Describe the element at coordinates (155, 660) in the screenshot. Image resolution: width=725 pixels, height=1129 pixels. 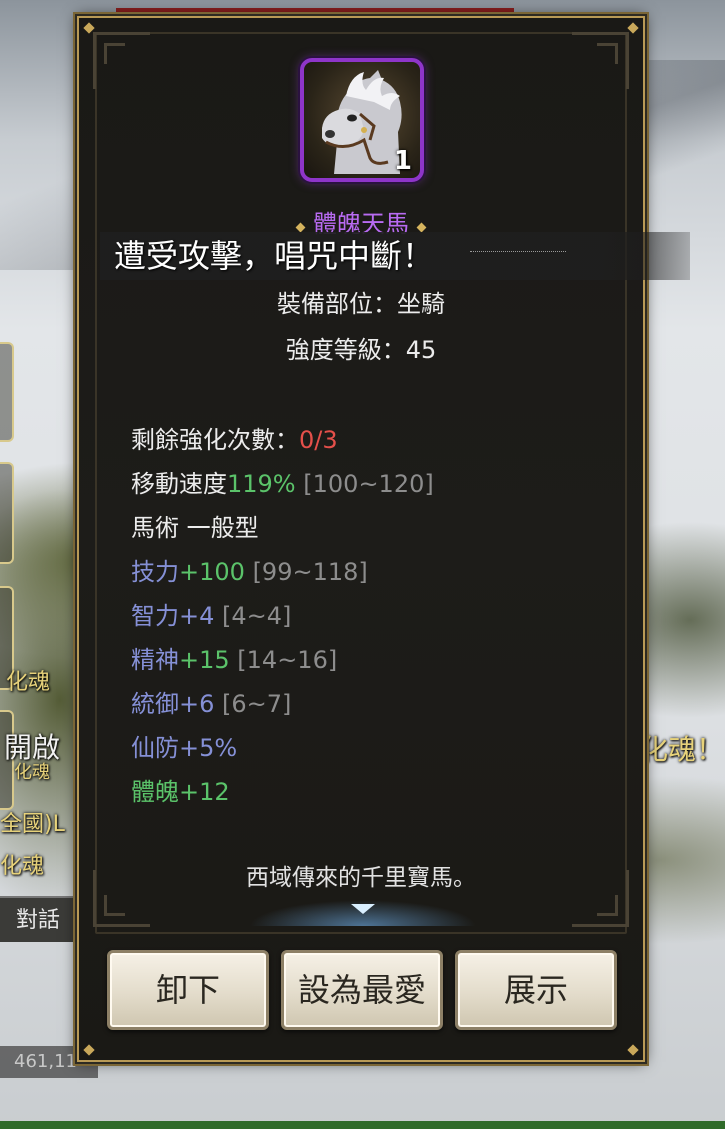
I see `stat-label: 精神` at that location.